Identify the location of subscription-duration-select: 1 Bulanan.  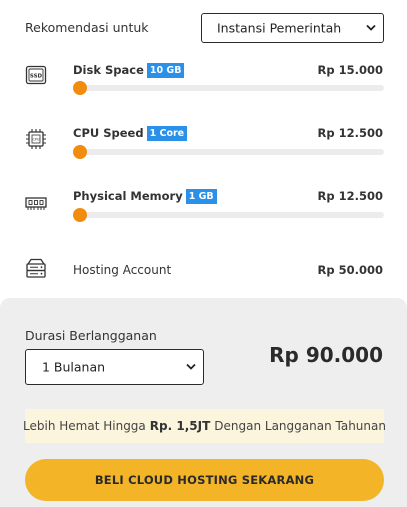
(114, 367).